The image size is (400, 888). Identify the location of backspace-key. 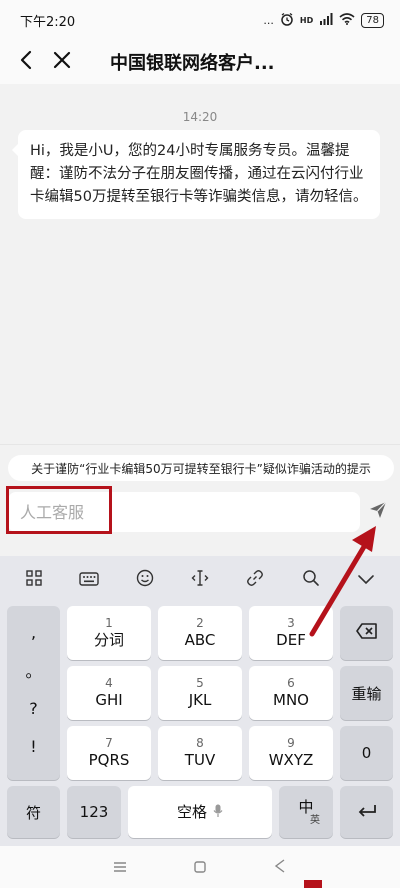
(366, 633).